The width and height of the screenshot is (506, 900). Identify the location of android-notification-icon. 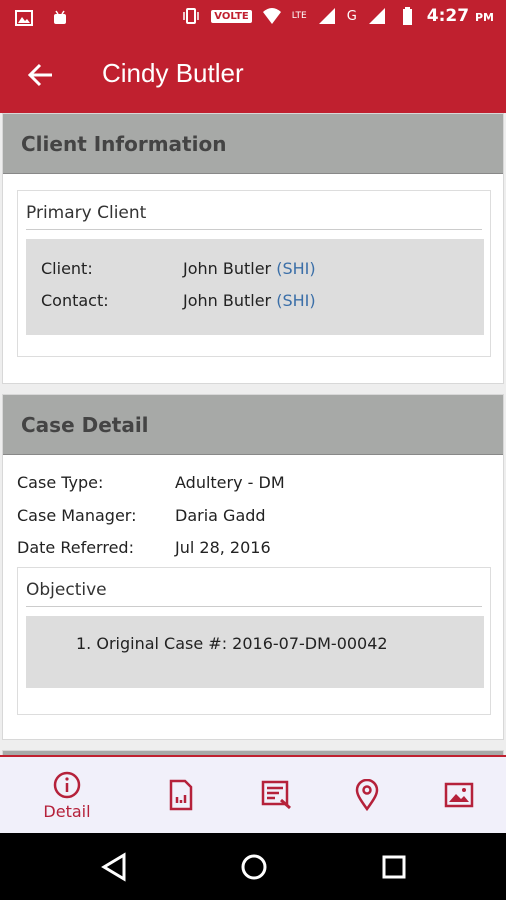
(60, 17).